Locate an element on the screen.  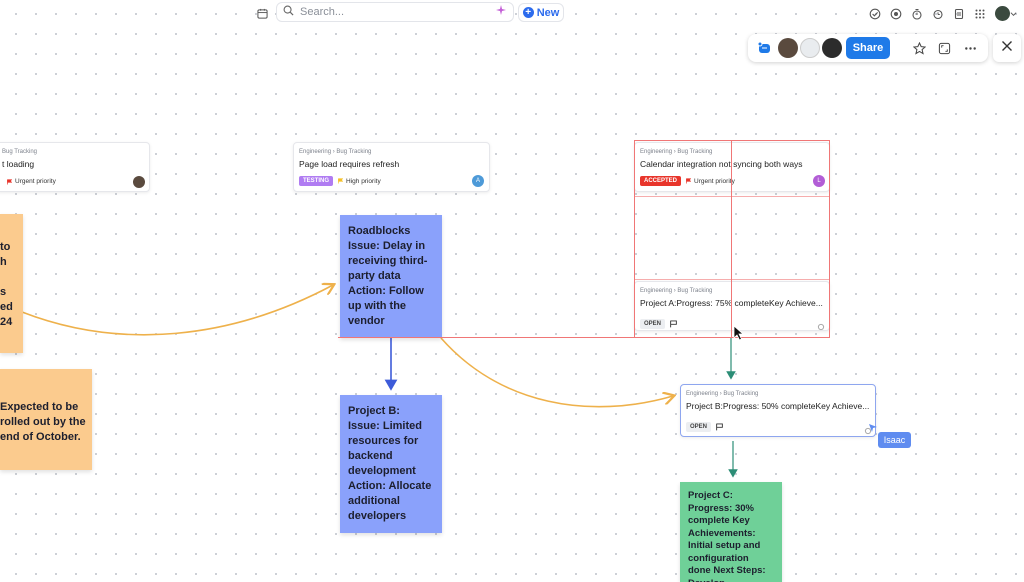
note-text: s is located at coordinates (3, 292).